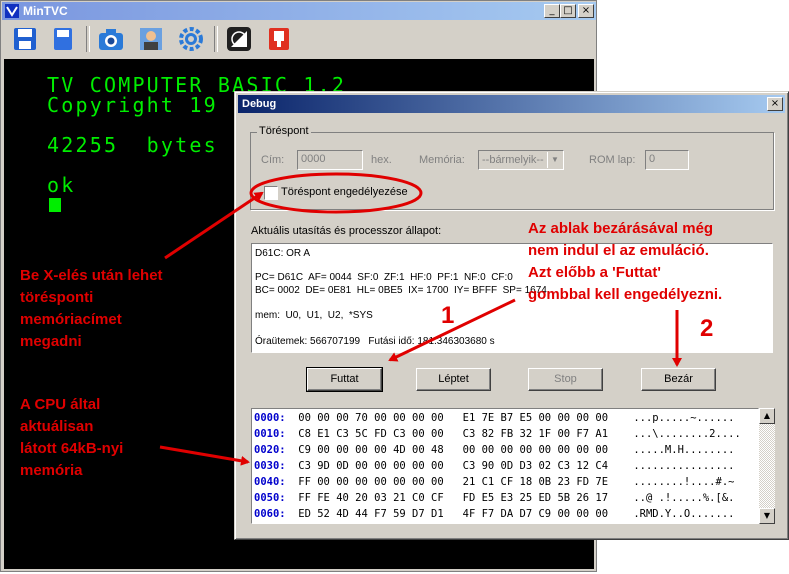 Image resolution: width=789 pixels, height=574 pixels. I want to click on state-memory-map: mem: U0, U1, U2, *SYS, so click(314, 315).